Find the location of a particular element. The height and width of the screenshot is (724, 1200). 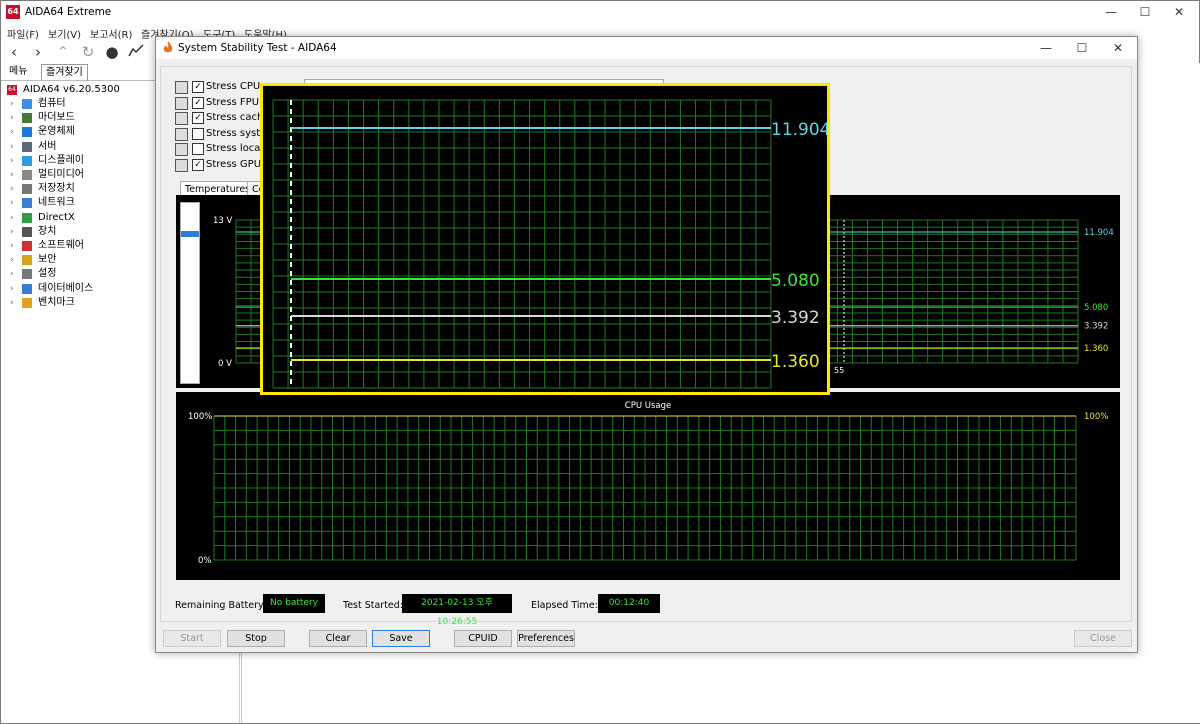

tab-favorites: 즐겨찾기 is located at coordinates (64, 72).